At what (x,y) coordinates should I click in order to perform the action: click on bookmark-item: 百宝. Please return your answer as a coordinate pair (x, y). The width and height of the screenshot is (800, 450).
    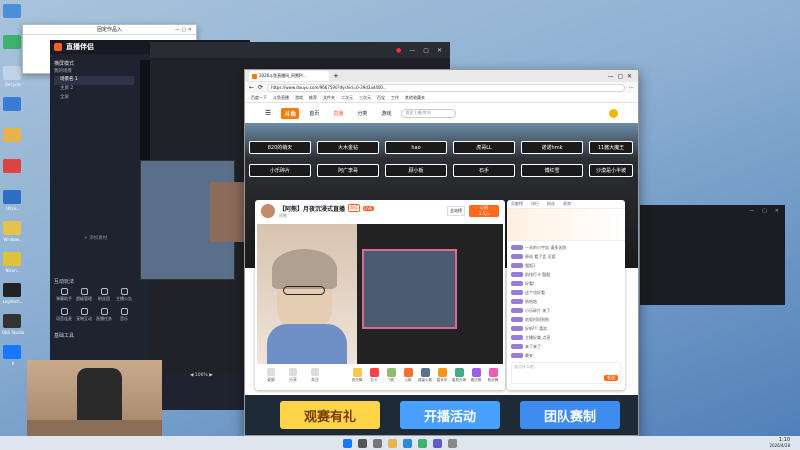
    Looking at the image, I should click on (381, 98).